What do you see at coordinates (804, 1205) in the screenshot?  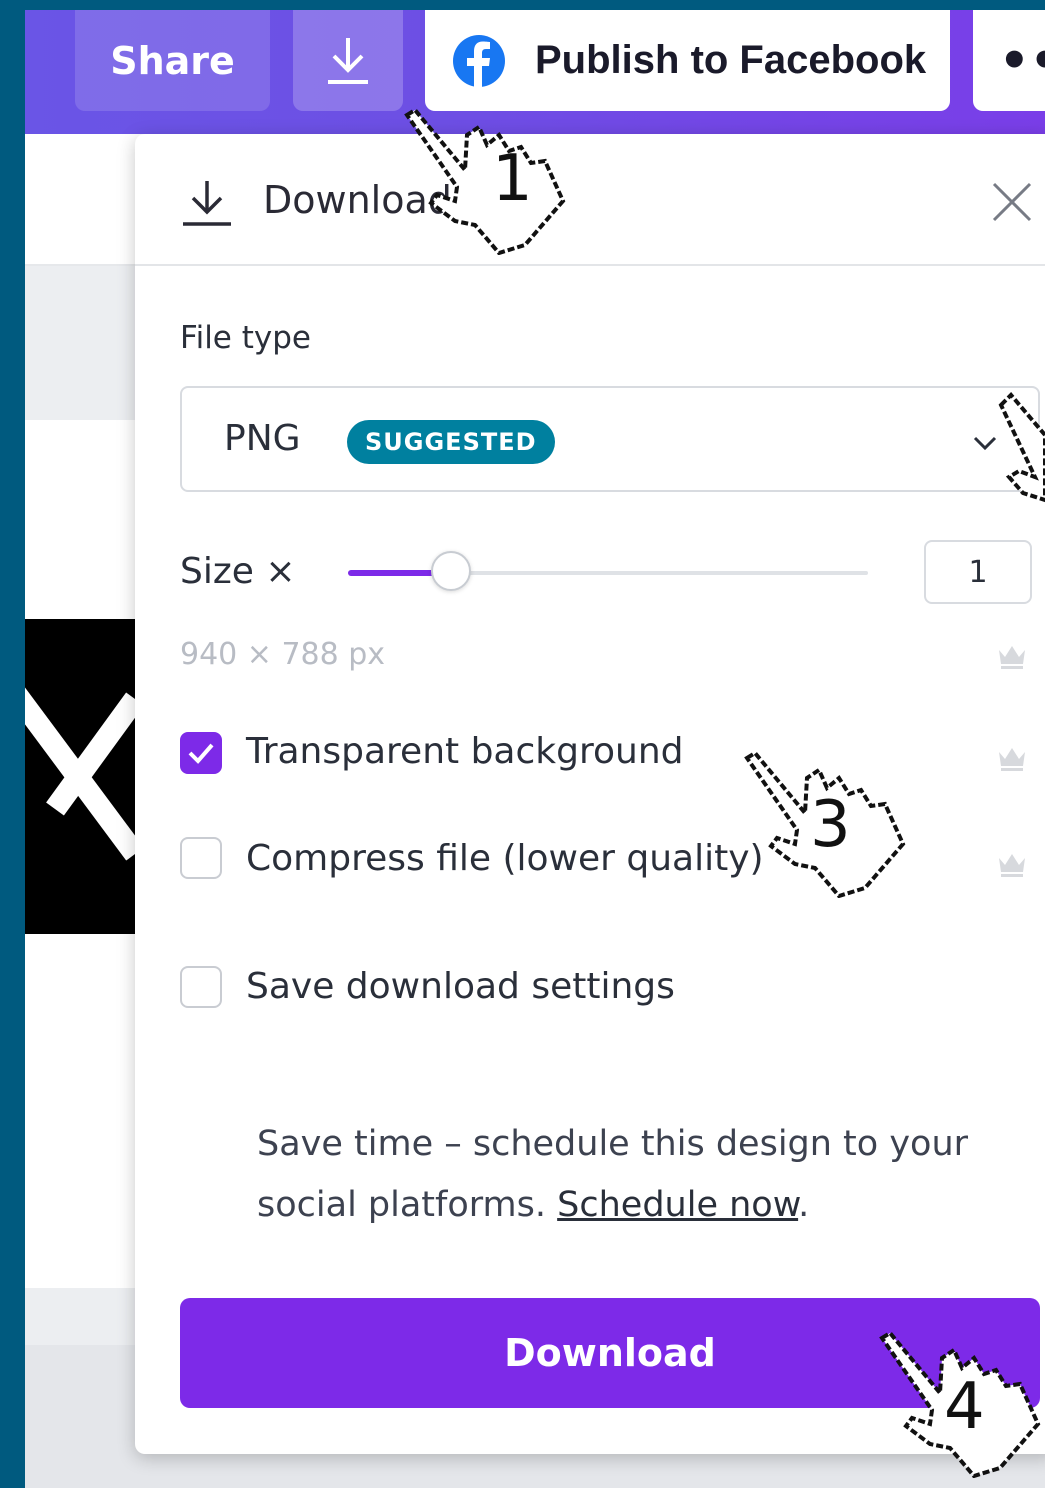 I see `promo-end: .` at bounding box center [804, 1205].